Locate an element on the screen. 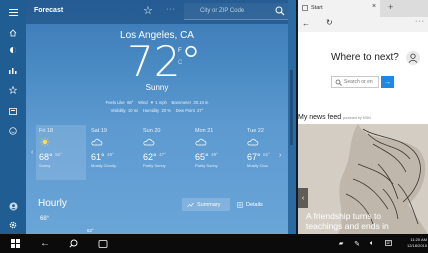 This screenshot has width=428, height=253. windows-start-icon is located at coordinates (15, 243).